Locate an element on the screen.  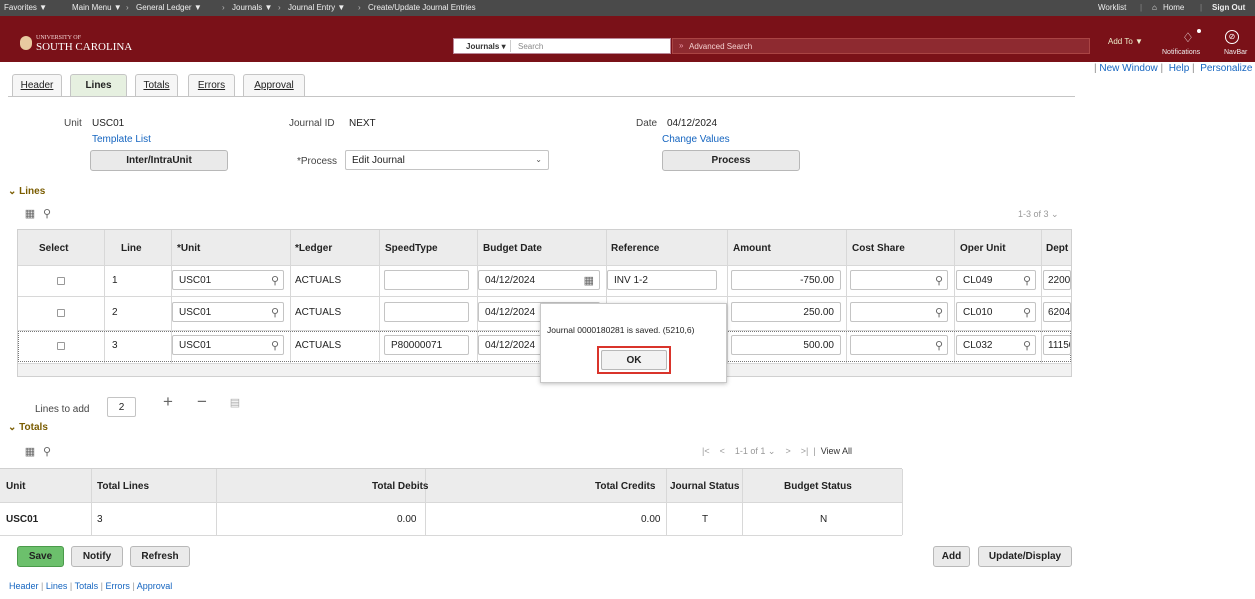
col-header-line: Line is located at coordinates (131, 248).